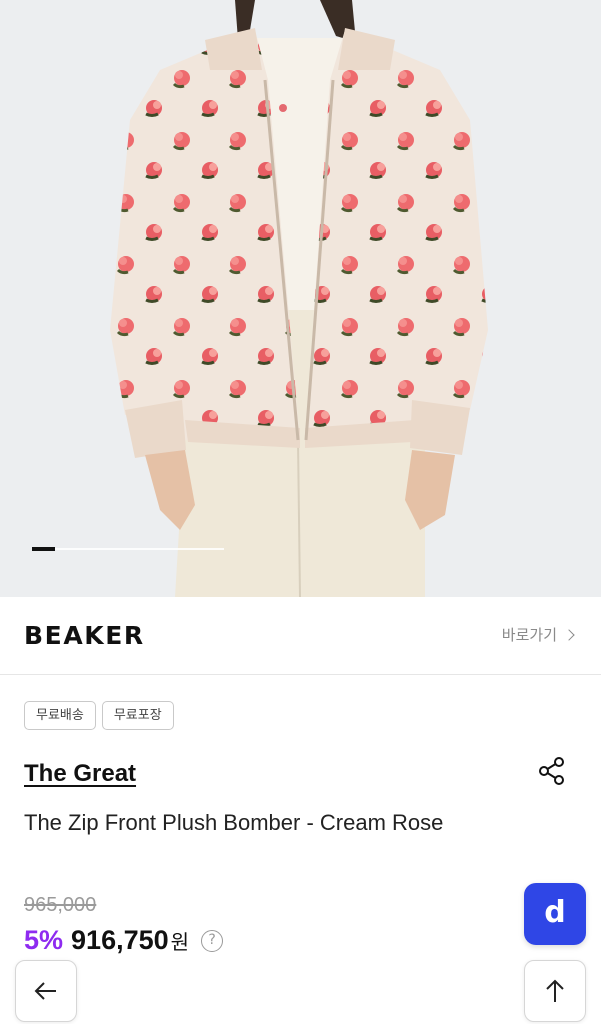  What do you see at coordinates (44, 940) in the screenshot?
I see `discount-rate: 5%` at bounding box center [44, 940].